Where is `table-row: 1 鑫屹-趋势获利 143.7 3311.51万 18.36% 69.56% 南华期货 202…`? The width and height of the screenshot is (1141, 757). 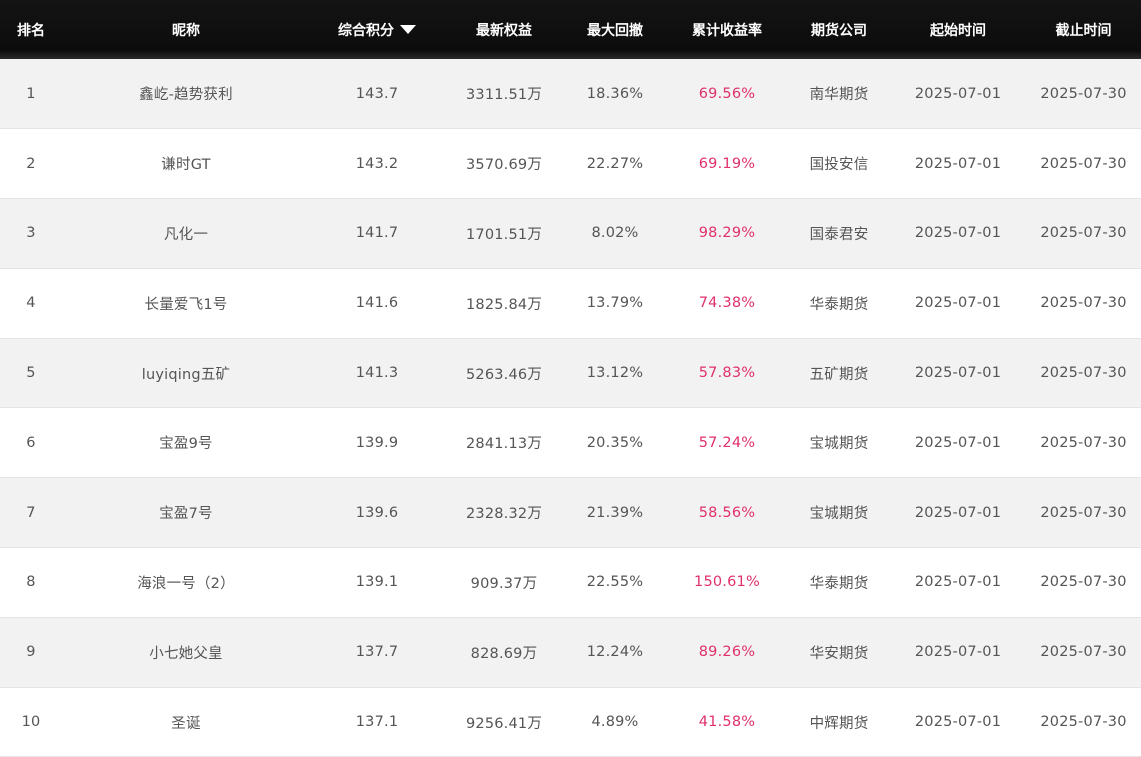
table-row: 1 鑫屹-趋势获利 143.7 3311.51万 18.36% 69.56% 南华期货 202… is located at coordinates (570, 94).